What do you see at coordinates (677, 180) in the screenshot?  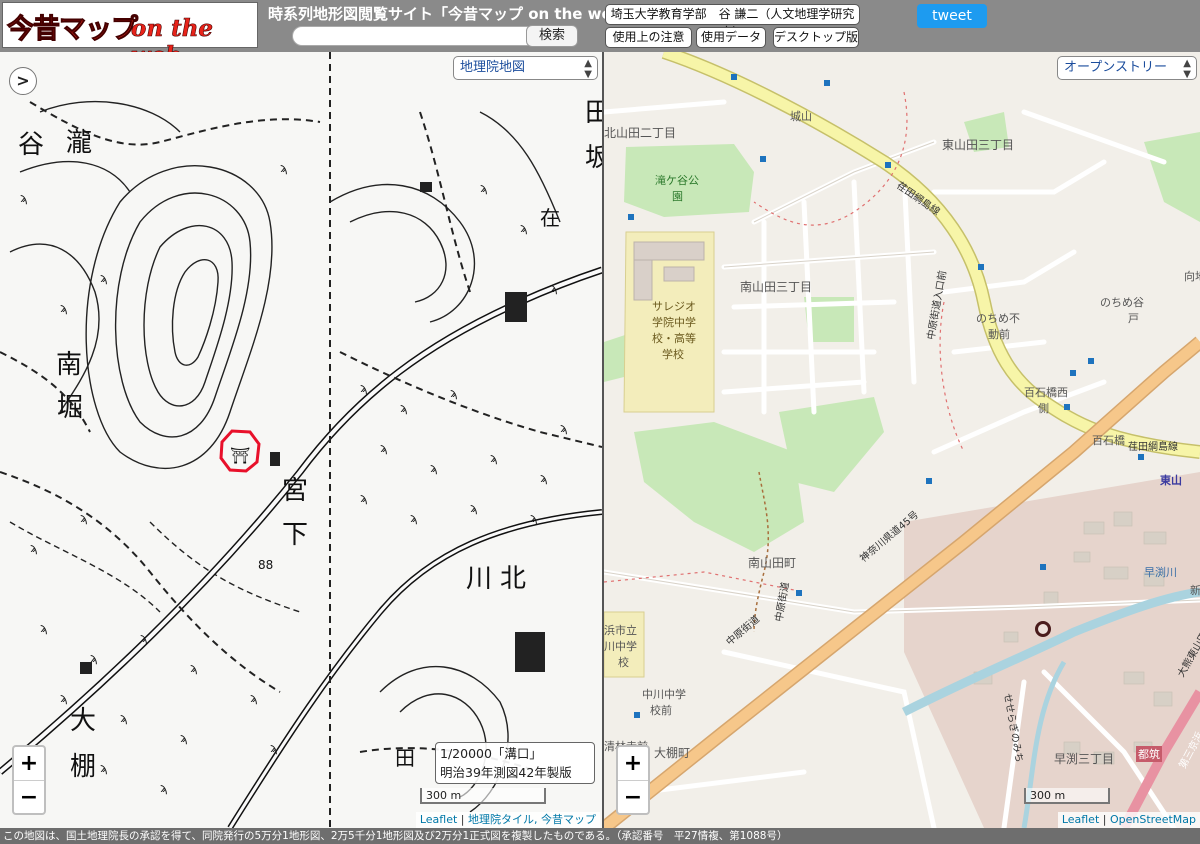 I see `map-label: 滝ケ谷公` at bounding box center [677, 180].